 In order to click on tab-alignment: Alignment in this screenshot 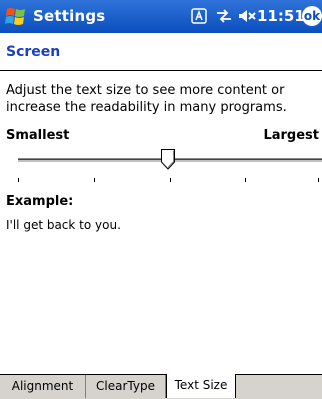, I will do `click(43, 386)`.